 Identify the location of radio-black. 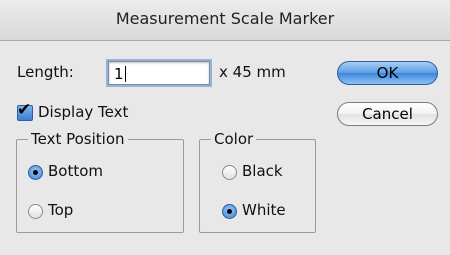
(229, 172).